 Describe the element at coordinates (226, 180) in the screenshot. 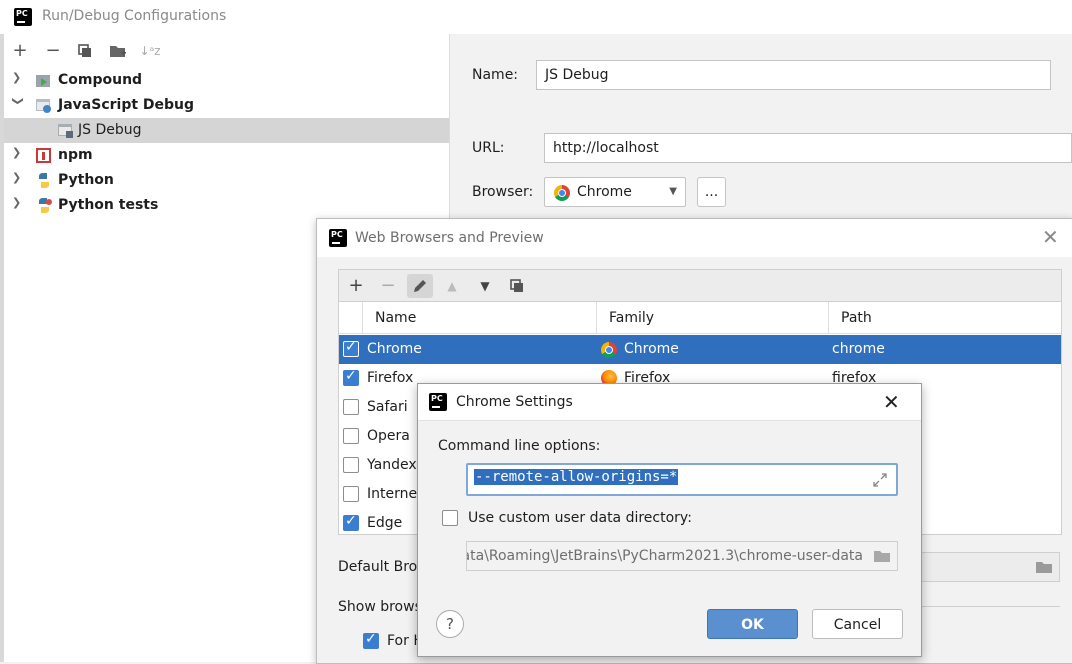

I see `tree-item-python: ❯ Python` at that location.